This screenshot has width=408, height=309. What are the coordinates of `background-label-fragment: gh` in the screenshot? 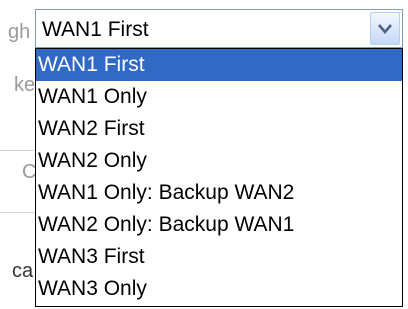 It's located at (19, 32).